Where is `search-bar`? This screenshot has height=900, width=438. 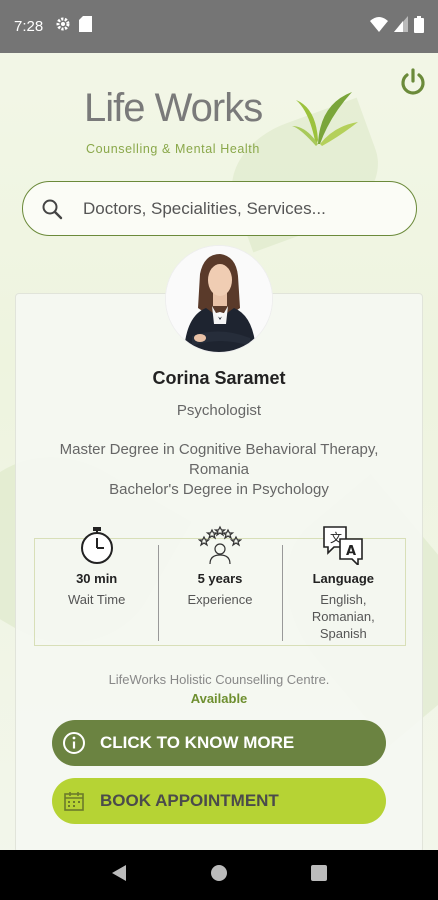 search-bar is located at coordinates (219, 208).